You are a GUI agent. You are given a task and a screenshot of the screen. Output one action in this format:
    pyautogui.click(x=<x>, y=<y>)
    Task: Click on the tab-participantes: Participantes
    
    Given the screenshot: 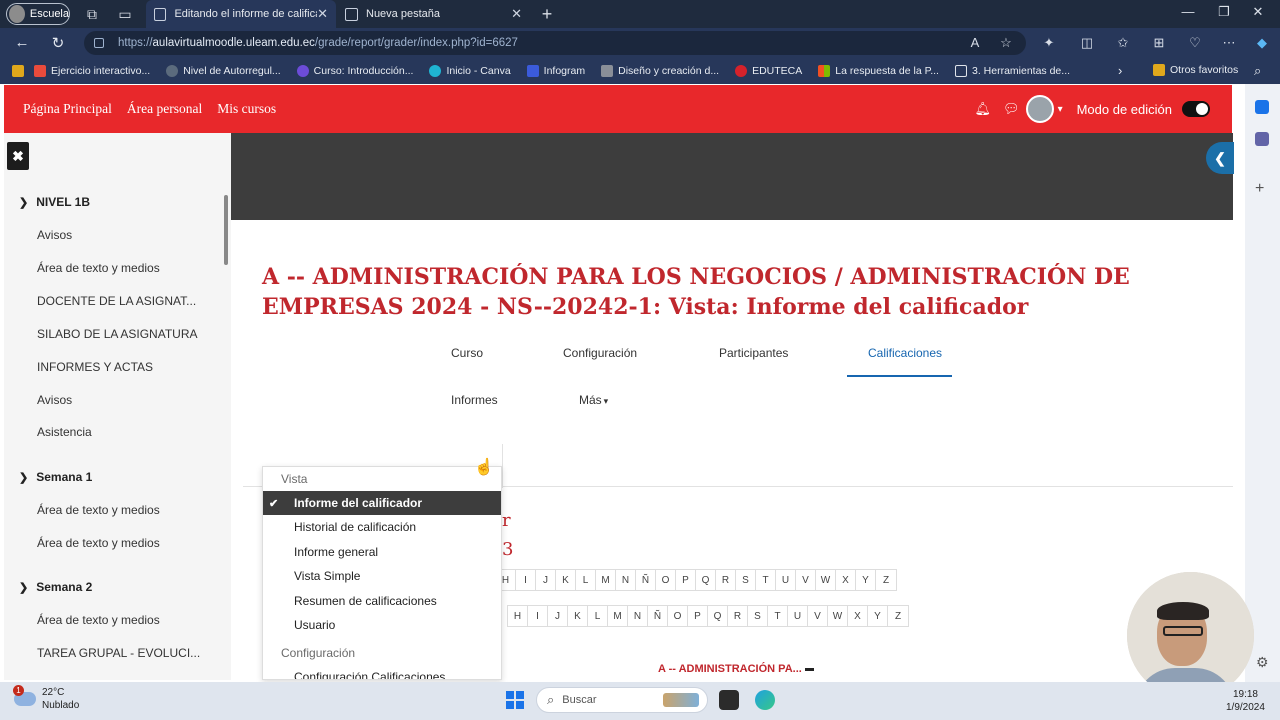 What is the action you would take?
    pyautogui.click(x=753, y=353)
    